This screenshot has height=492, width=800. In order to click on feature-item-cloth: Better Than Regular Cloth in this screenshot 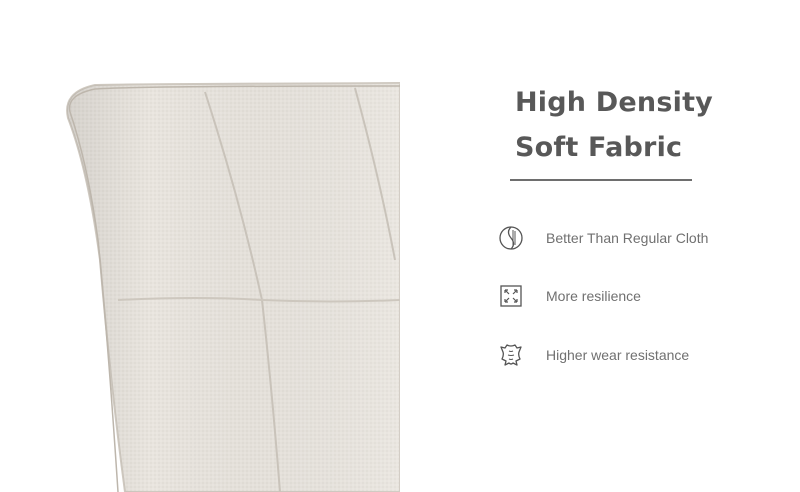, I will do `click(602, 238)`.